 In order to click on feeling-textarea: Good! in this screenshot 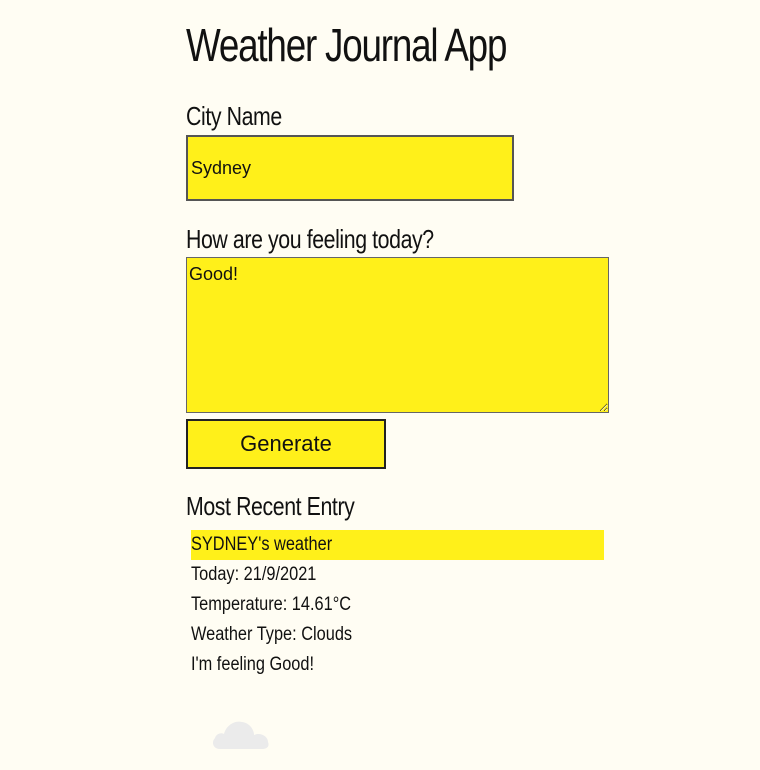, I will do `click(397, 335)`.